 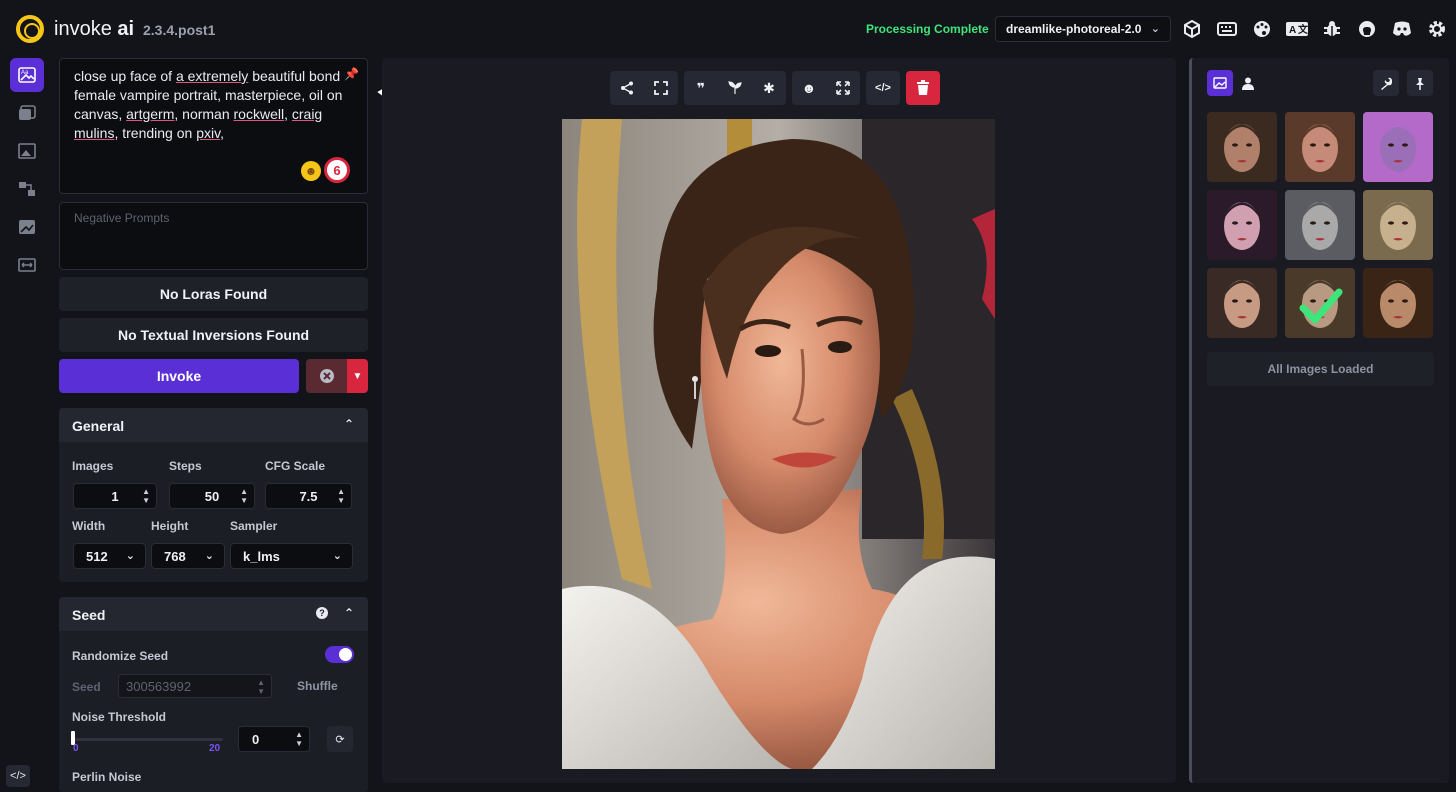 I want to click on noise-threshold-slider, so click(x=148, y=739).